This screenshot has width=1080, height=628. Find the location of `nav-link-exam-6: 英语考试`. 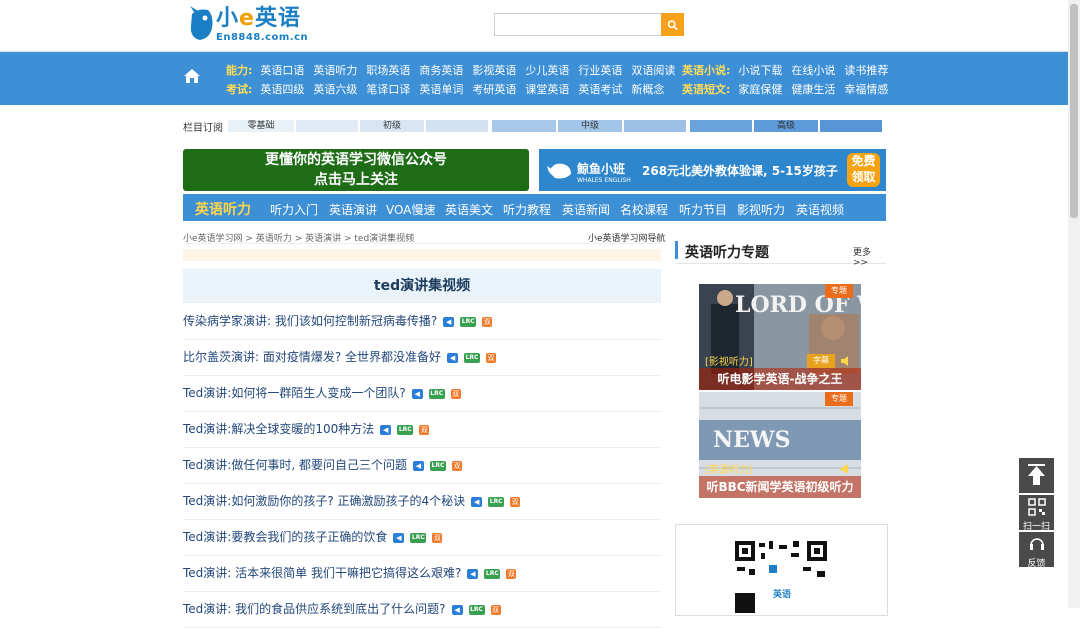

nav-link-exam-6: 英语考试 is located at coordinates (600, 89).